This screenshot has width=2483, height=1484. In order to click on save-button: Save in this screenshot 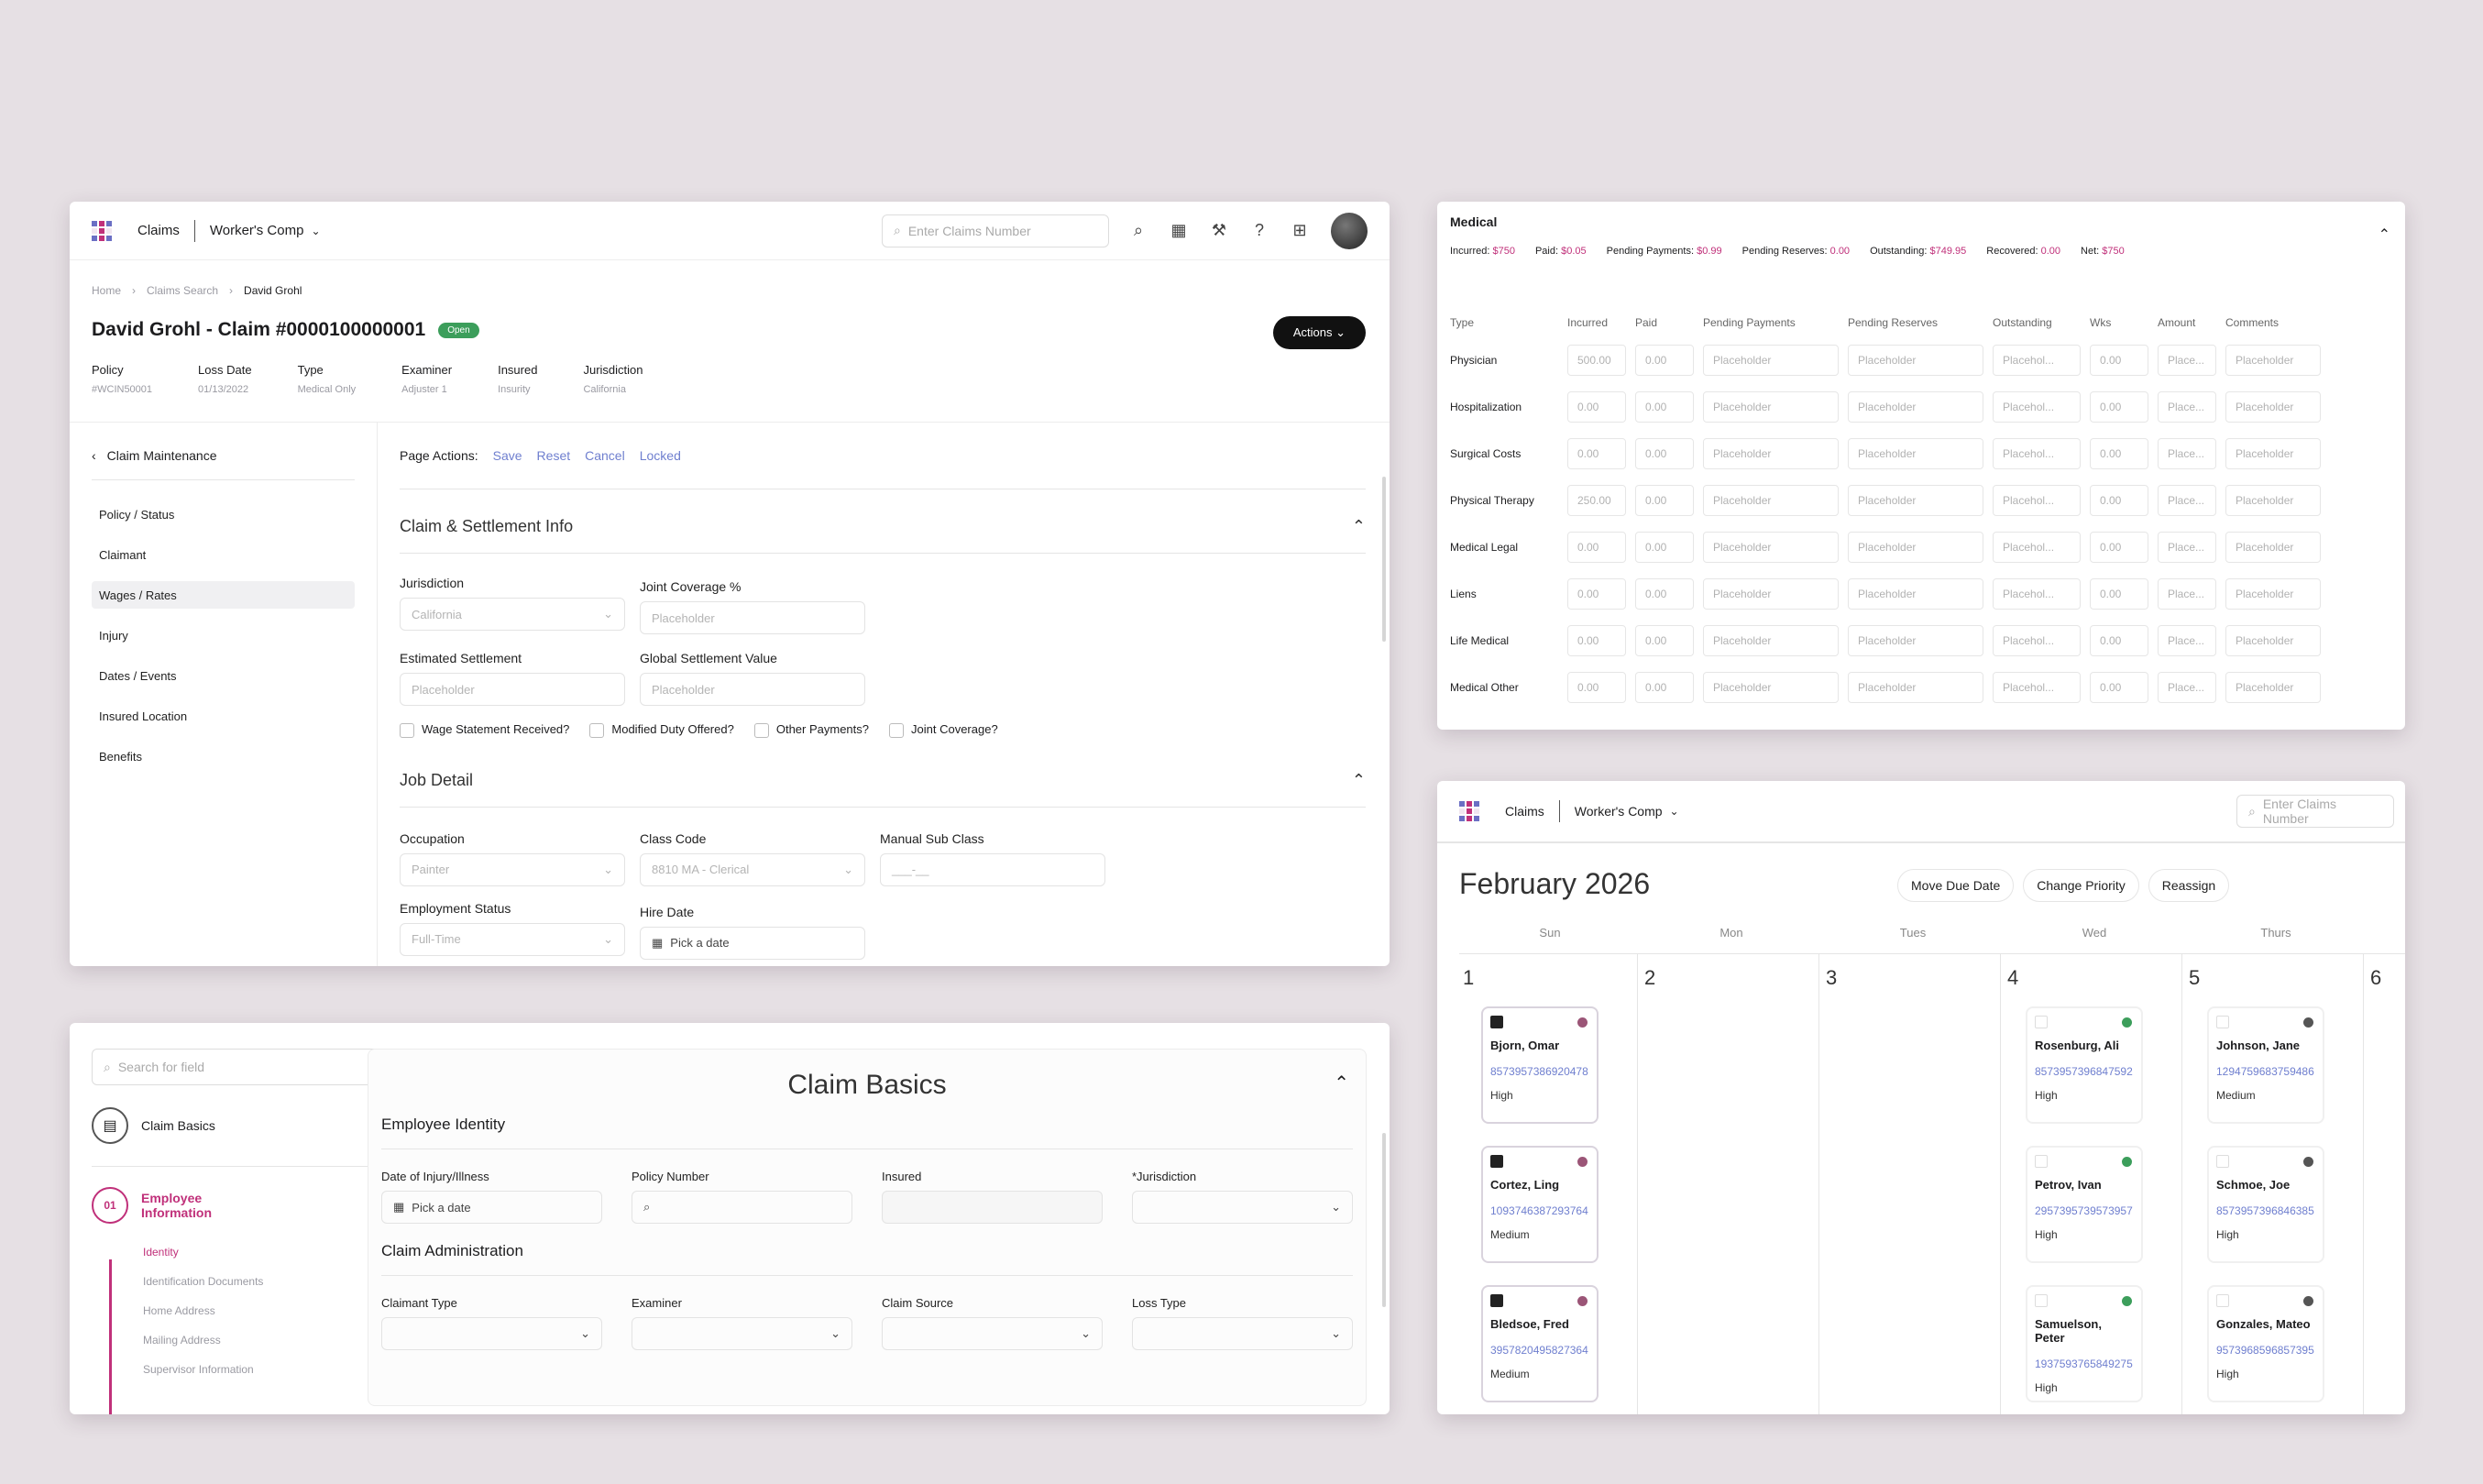, I will do `click(508, 455)`.